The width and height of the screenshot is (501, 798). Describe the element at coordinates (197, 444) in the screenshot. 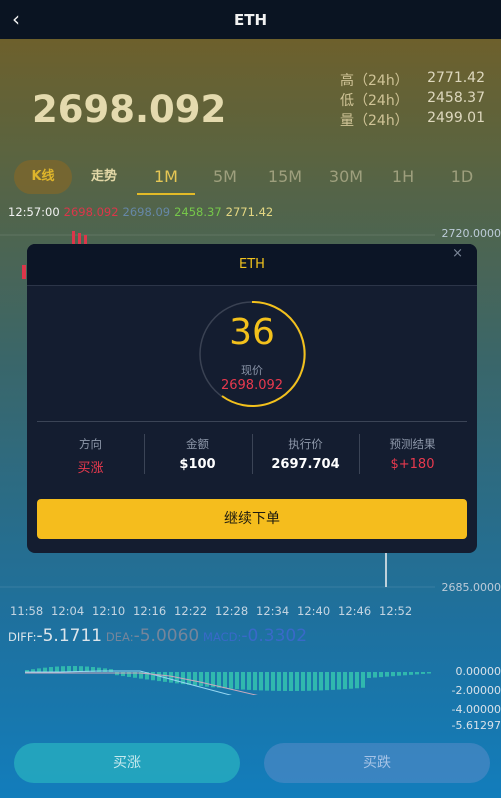

I see `amount-label: 金额` at that location.